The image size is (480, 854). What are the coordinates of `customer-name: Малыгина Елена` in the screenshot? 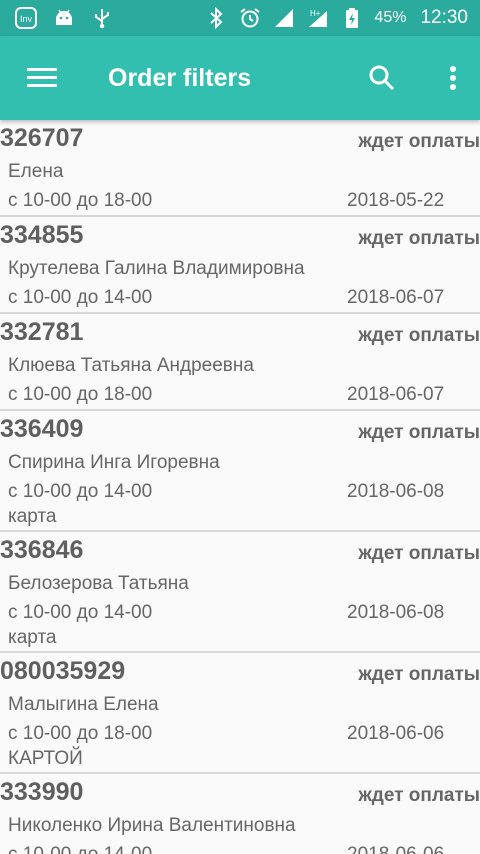 It's located at (83, 704).